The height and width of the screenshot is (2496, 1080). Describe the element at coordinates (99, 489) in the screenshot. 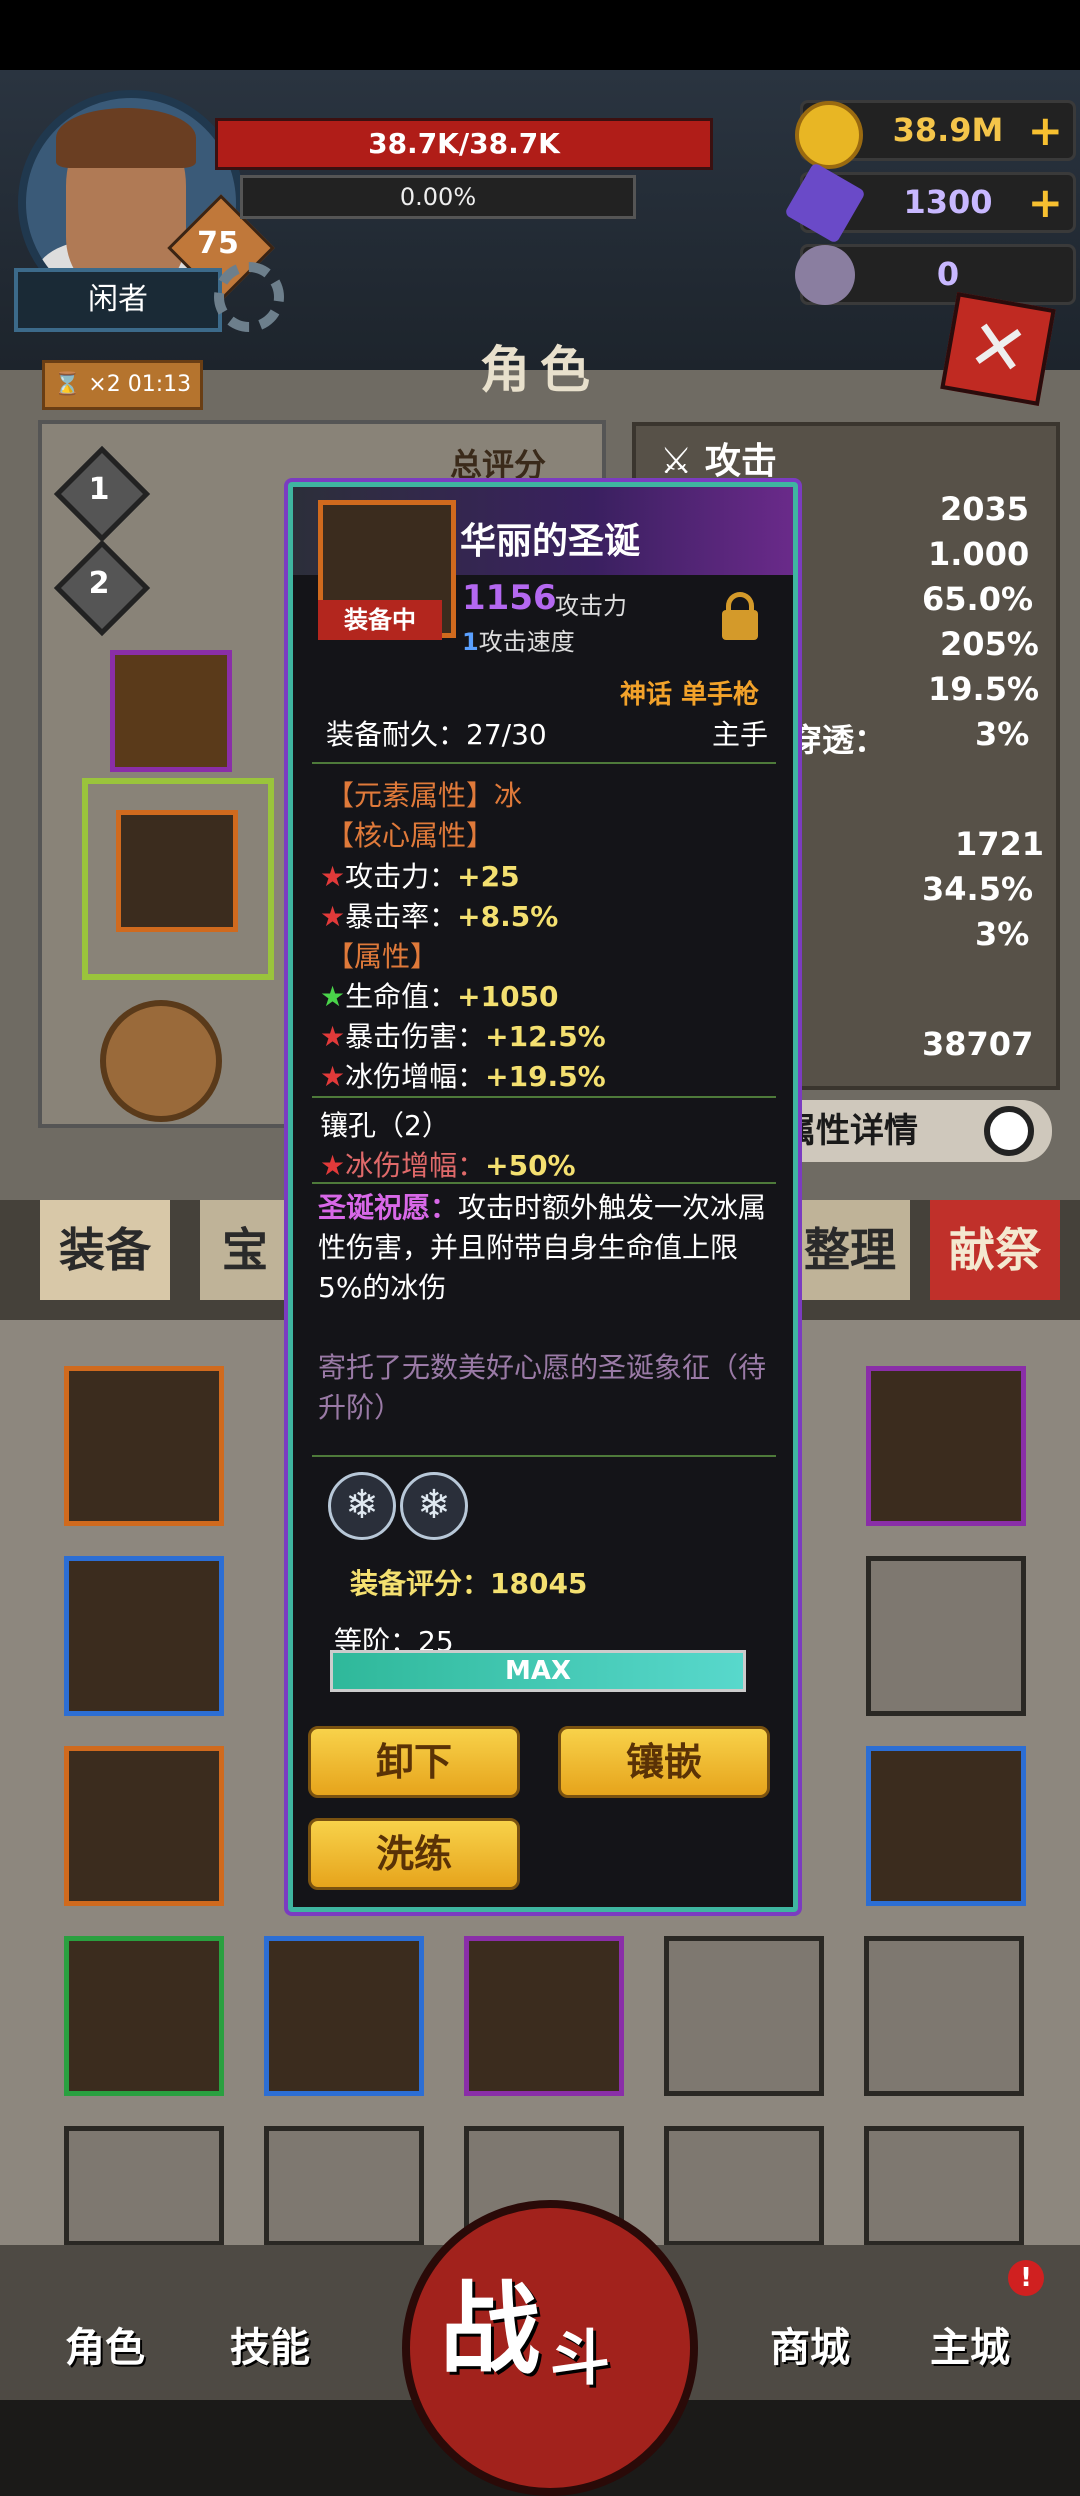

I see `loadout-1-label: 1` at that location.